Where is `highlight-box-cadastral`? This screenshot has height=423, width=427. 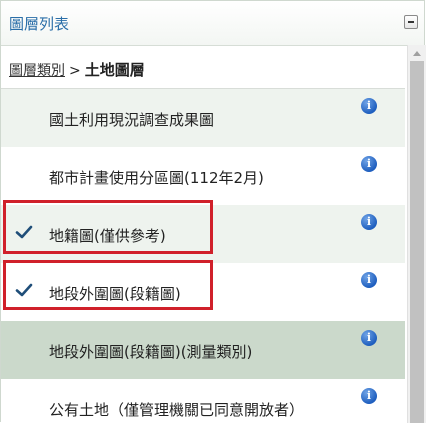 highlight-box-cadastral is located at coordinates (108, 227).